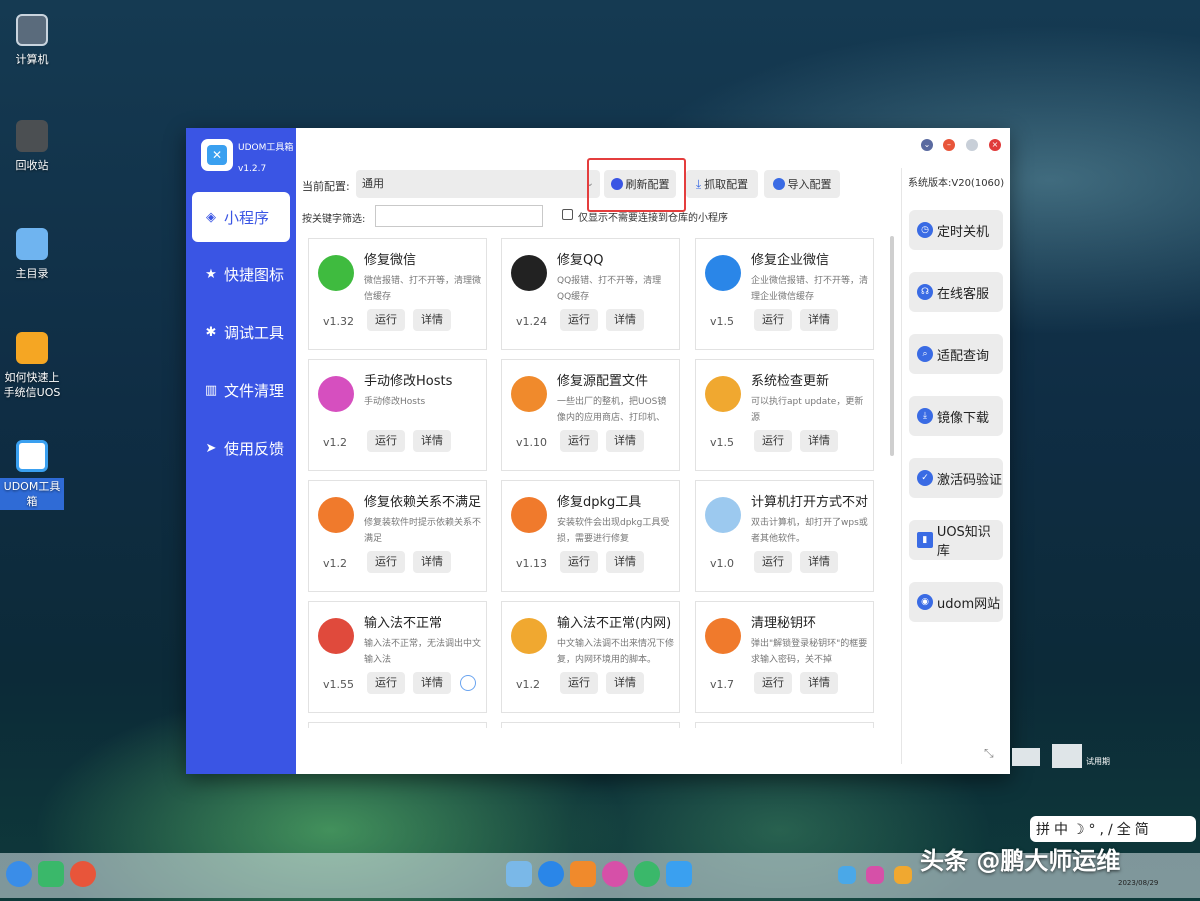  Describe the element at coordinates (615, 874) in the screenshot. I see `settings-icon` at that location.